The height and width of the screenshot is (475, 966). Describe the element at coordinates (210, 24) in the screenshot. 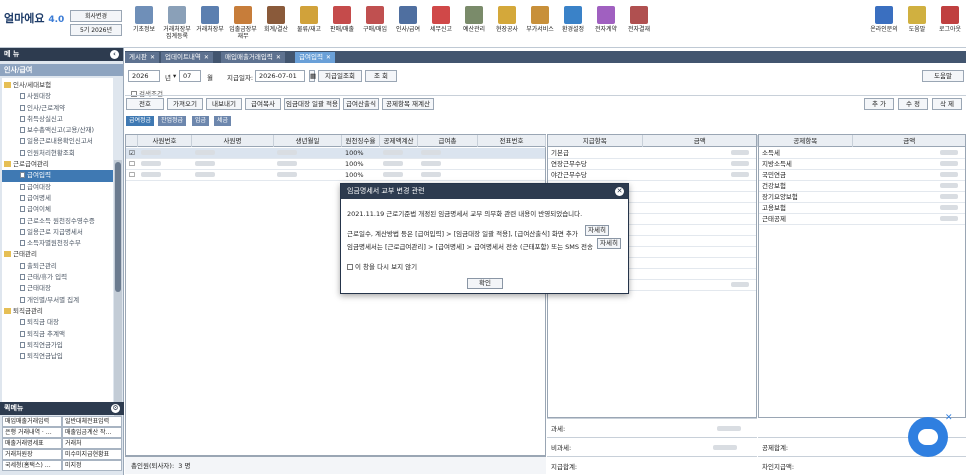

I see `toolbar-button: 거래처장부` at that location.